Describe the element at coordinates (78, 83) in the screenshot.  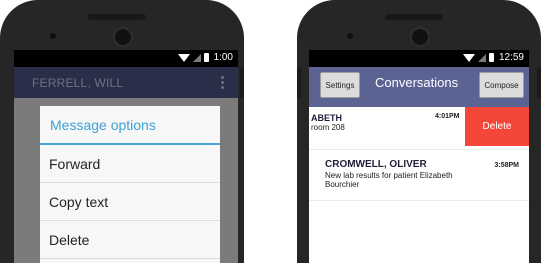
I see `page-title: FERRELL, WILL` at that location.